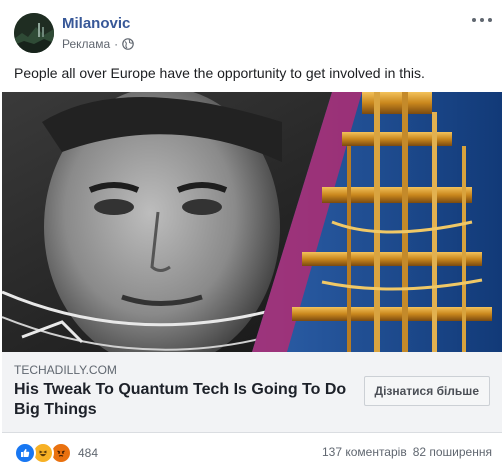 This screenshot has width=504, height=475. What do you see at coordinates (34, 33) in the screenshot?
I see `page-avatar` at bounding box center [34, 33].